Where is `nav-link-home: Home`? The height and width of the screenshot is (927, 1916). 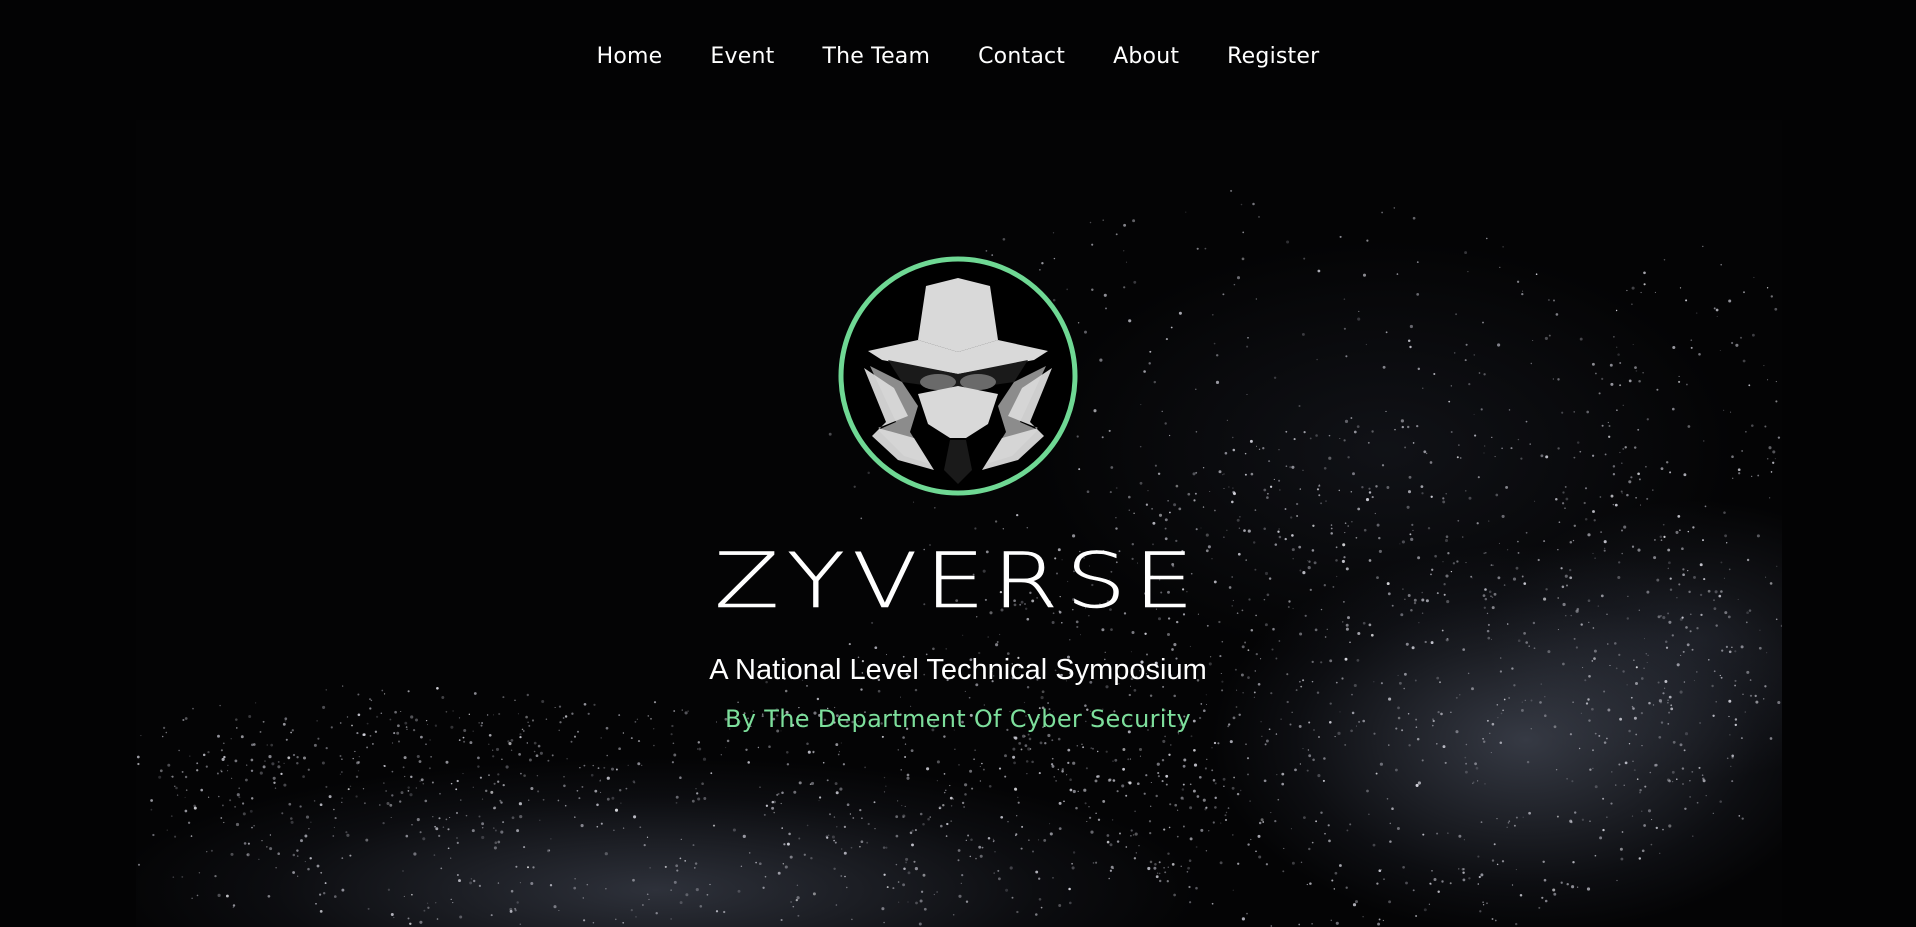 nav-link-home: Home is located at coordinates (630, 56).